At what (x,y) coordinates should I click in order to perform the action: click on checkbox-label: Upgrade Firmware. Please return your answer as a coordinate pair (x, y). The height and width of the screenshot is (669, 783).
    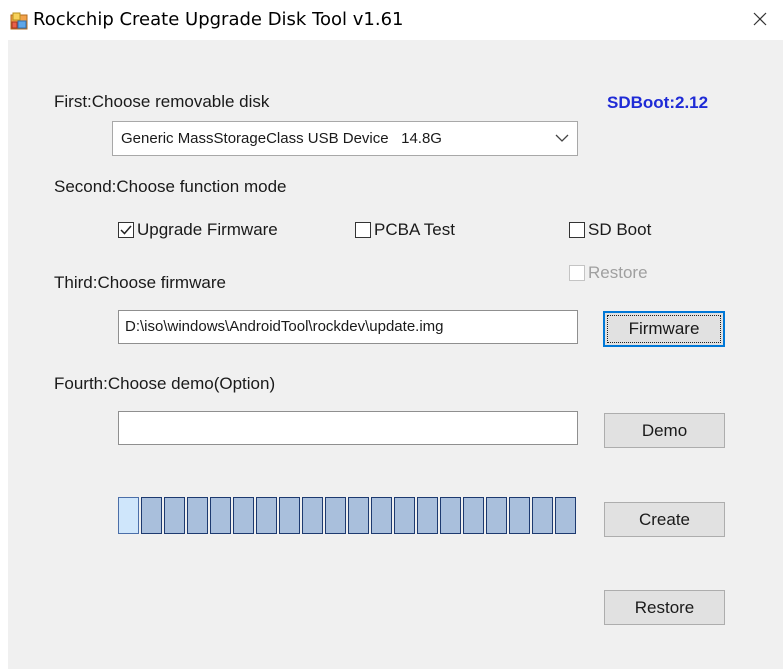
    Looking at the image, I should click on (207, 229).